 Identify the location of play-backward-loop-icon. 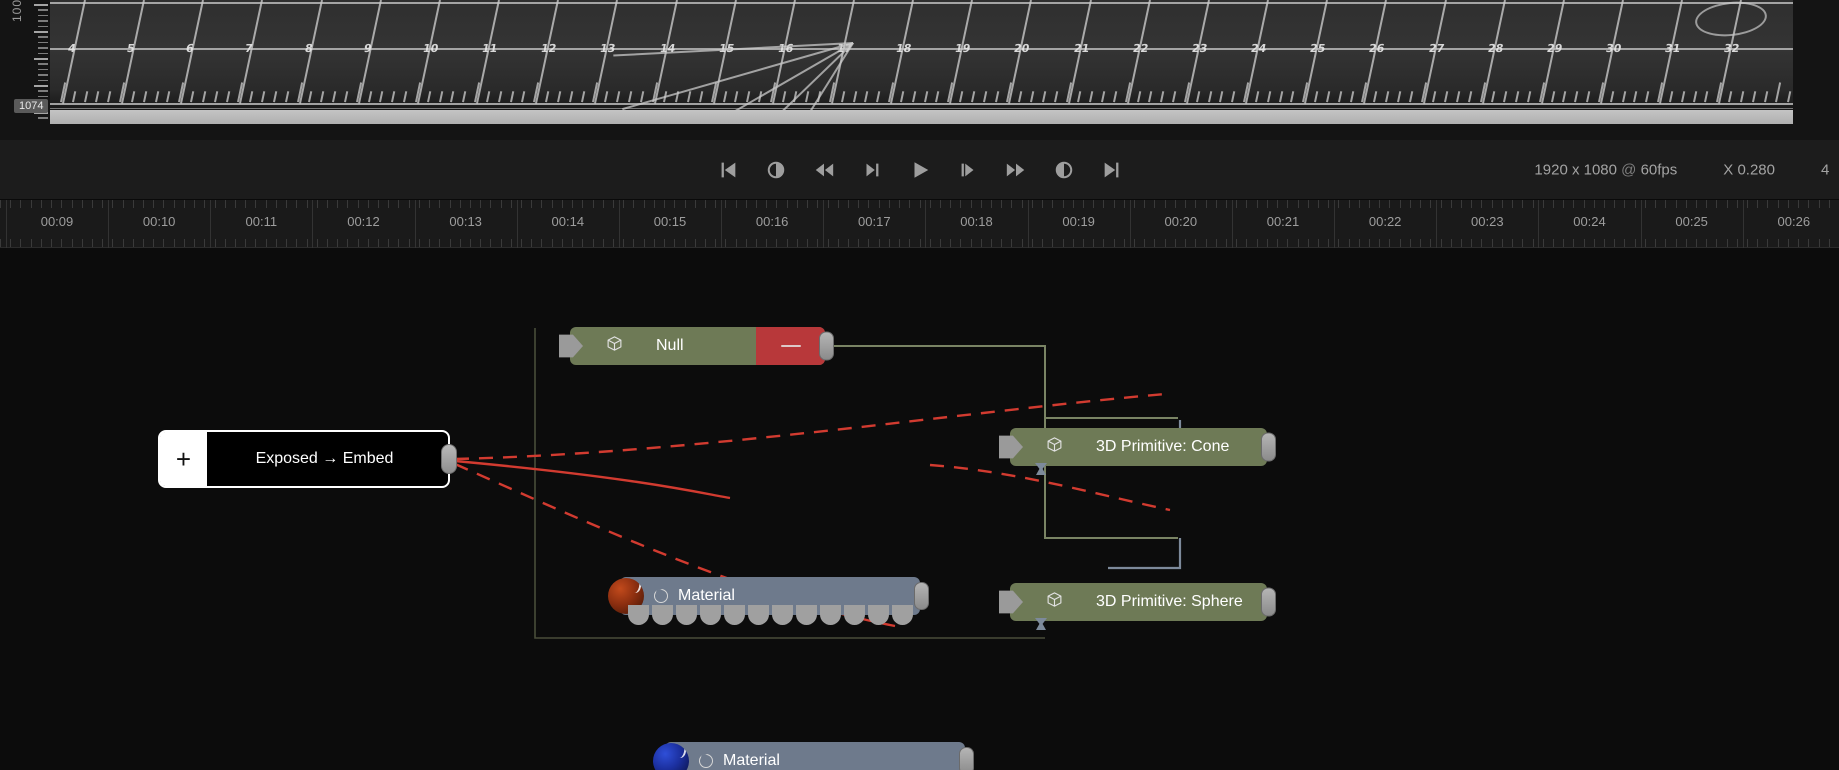
(775, 169).